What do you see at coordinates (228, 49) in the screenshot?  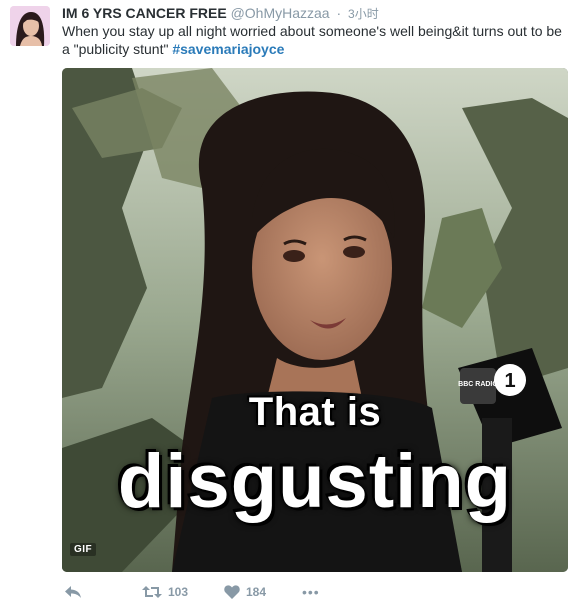 I see `hashtag-link: #savemariajoyce` at bounding box center [228, 49].